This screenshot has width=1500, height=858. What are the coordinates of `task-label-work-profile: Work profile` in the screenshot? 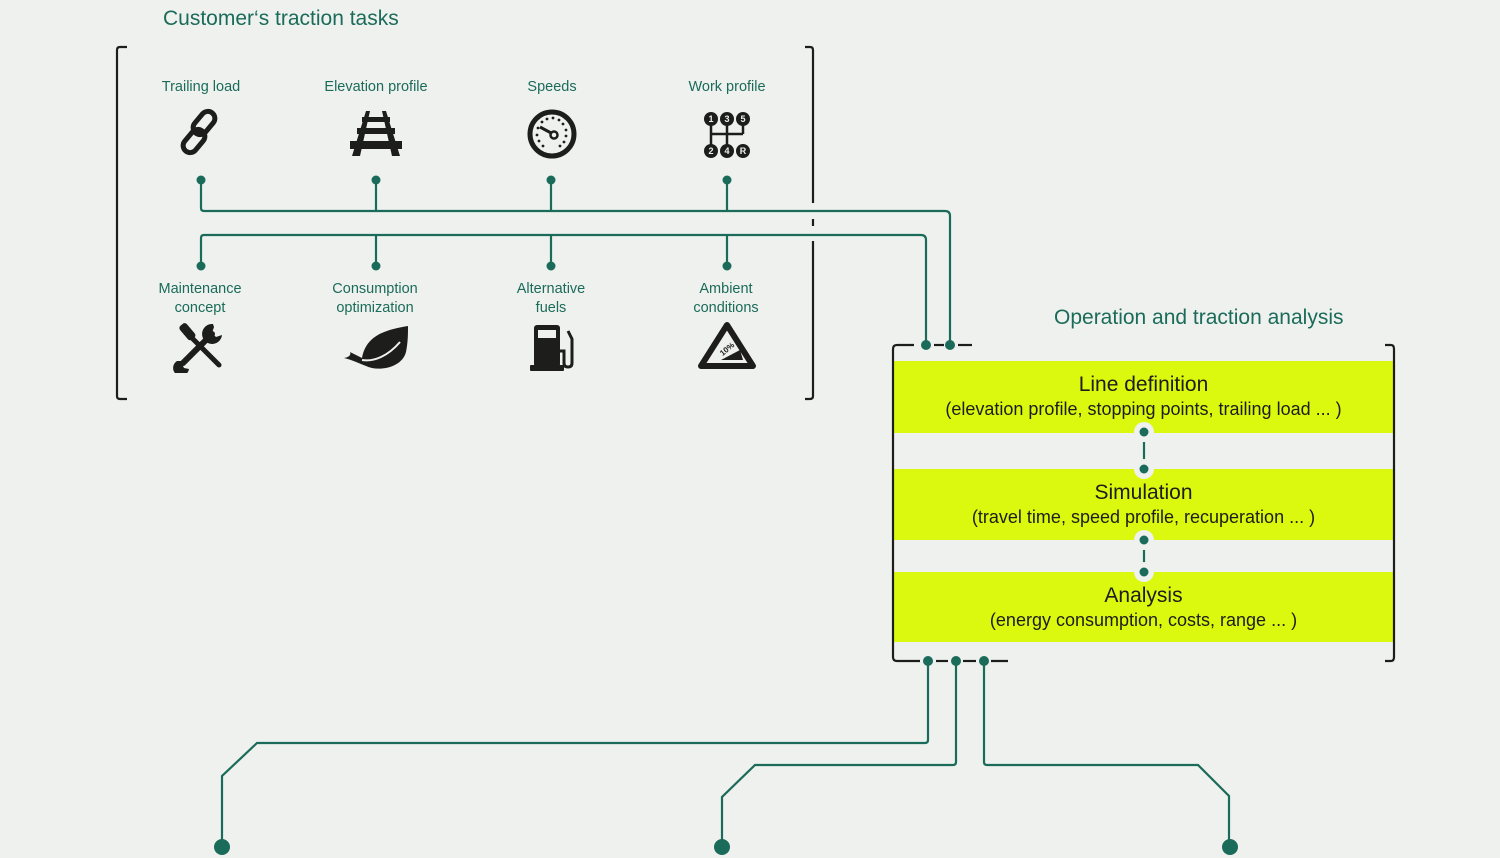 It's located at (727, 87).